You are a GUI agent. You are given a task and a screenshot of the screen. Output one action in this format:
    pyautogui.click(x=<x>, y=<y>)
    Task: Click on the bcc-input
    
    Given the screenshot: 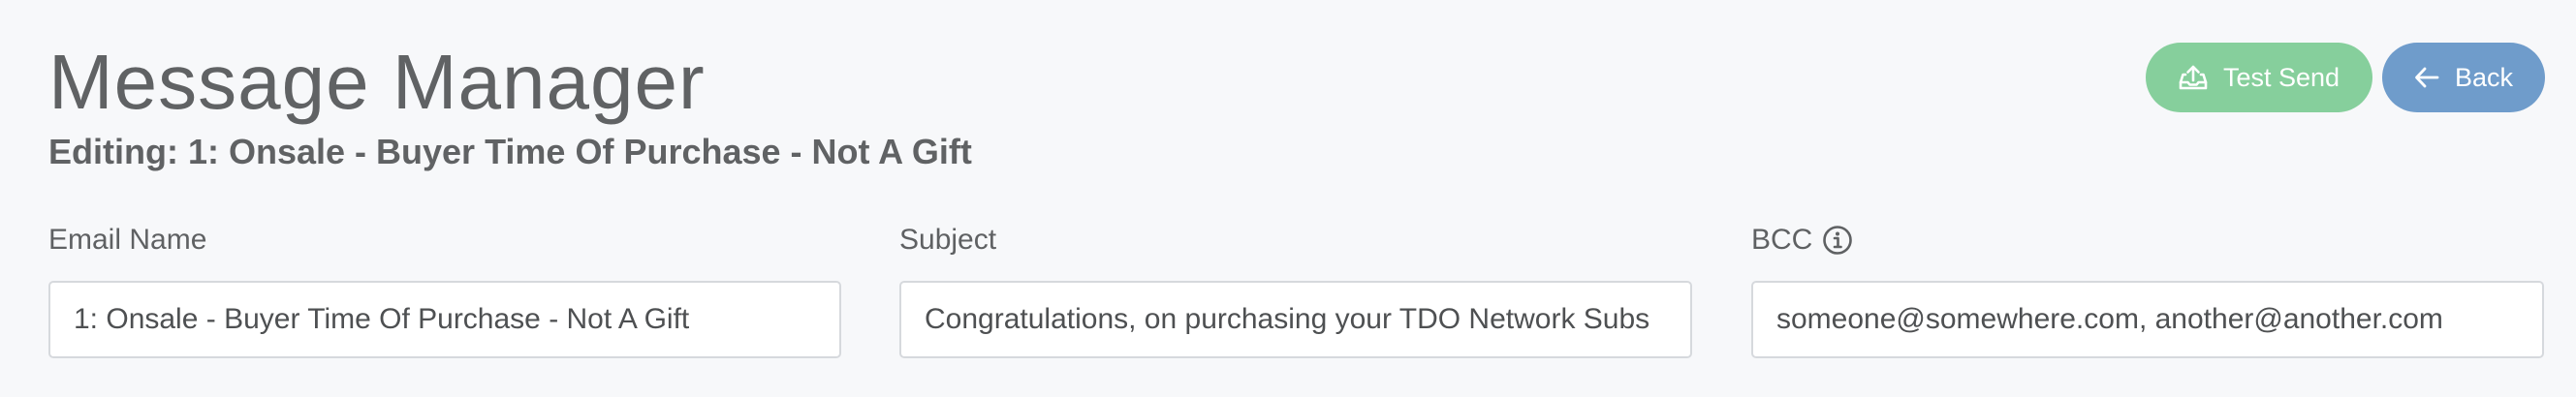 What is the action you would take?
    pyautogui.click(x=2147, y=319)
    